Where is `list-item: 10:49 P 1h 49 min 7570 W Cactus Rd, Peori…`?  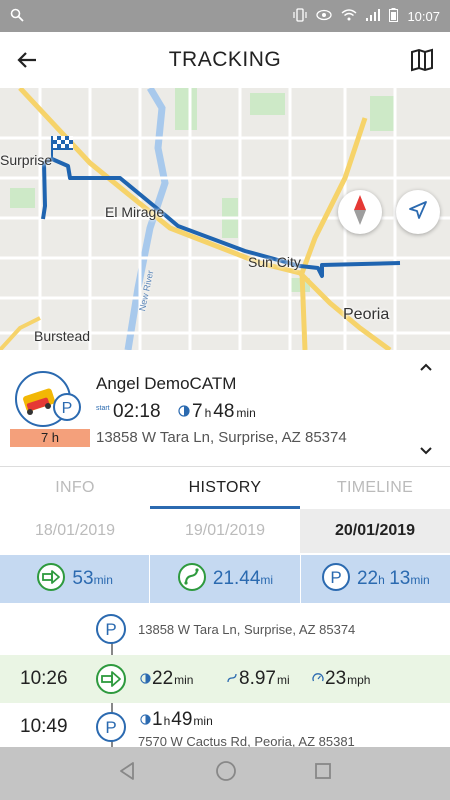 list-item: 10:49 P 1h 49 min 7570 W Cactus Rd, Peori… is located at coordinates (225, 726).